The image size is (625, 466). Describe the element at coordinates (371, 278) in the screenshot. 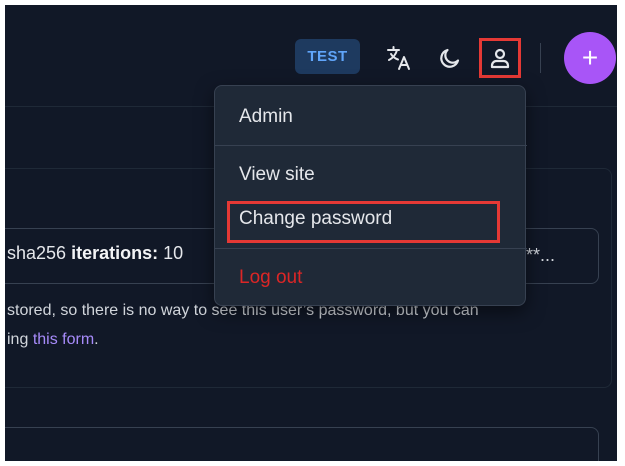

I see `menu-item-log-out: Log out` at that location.